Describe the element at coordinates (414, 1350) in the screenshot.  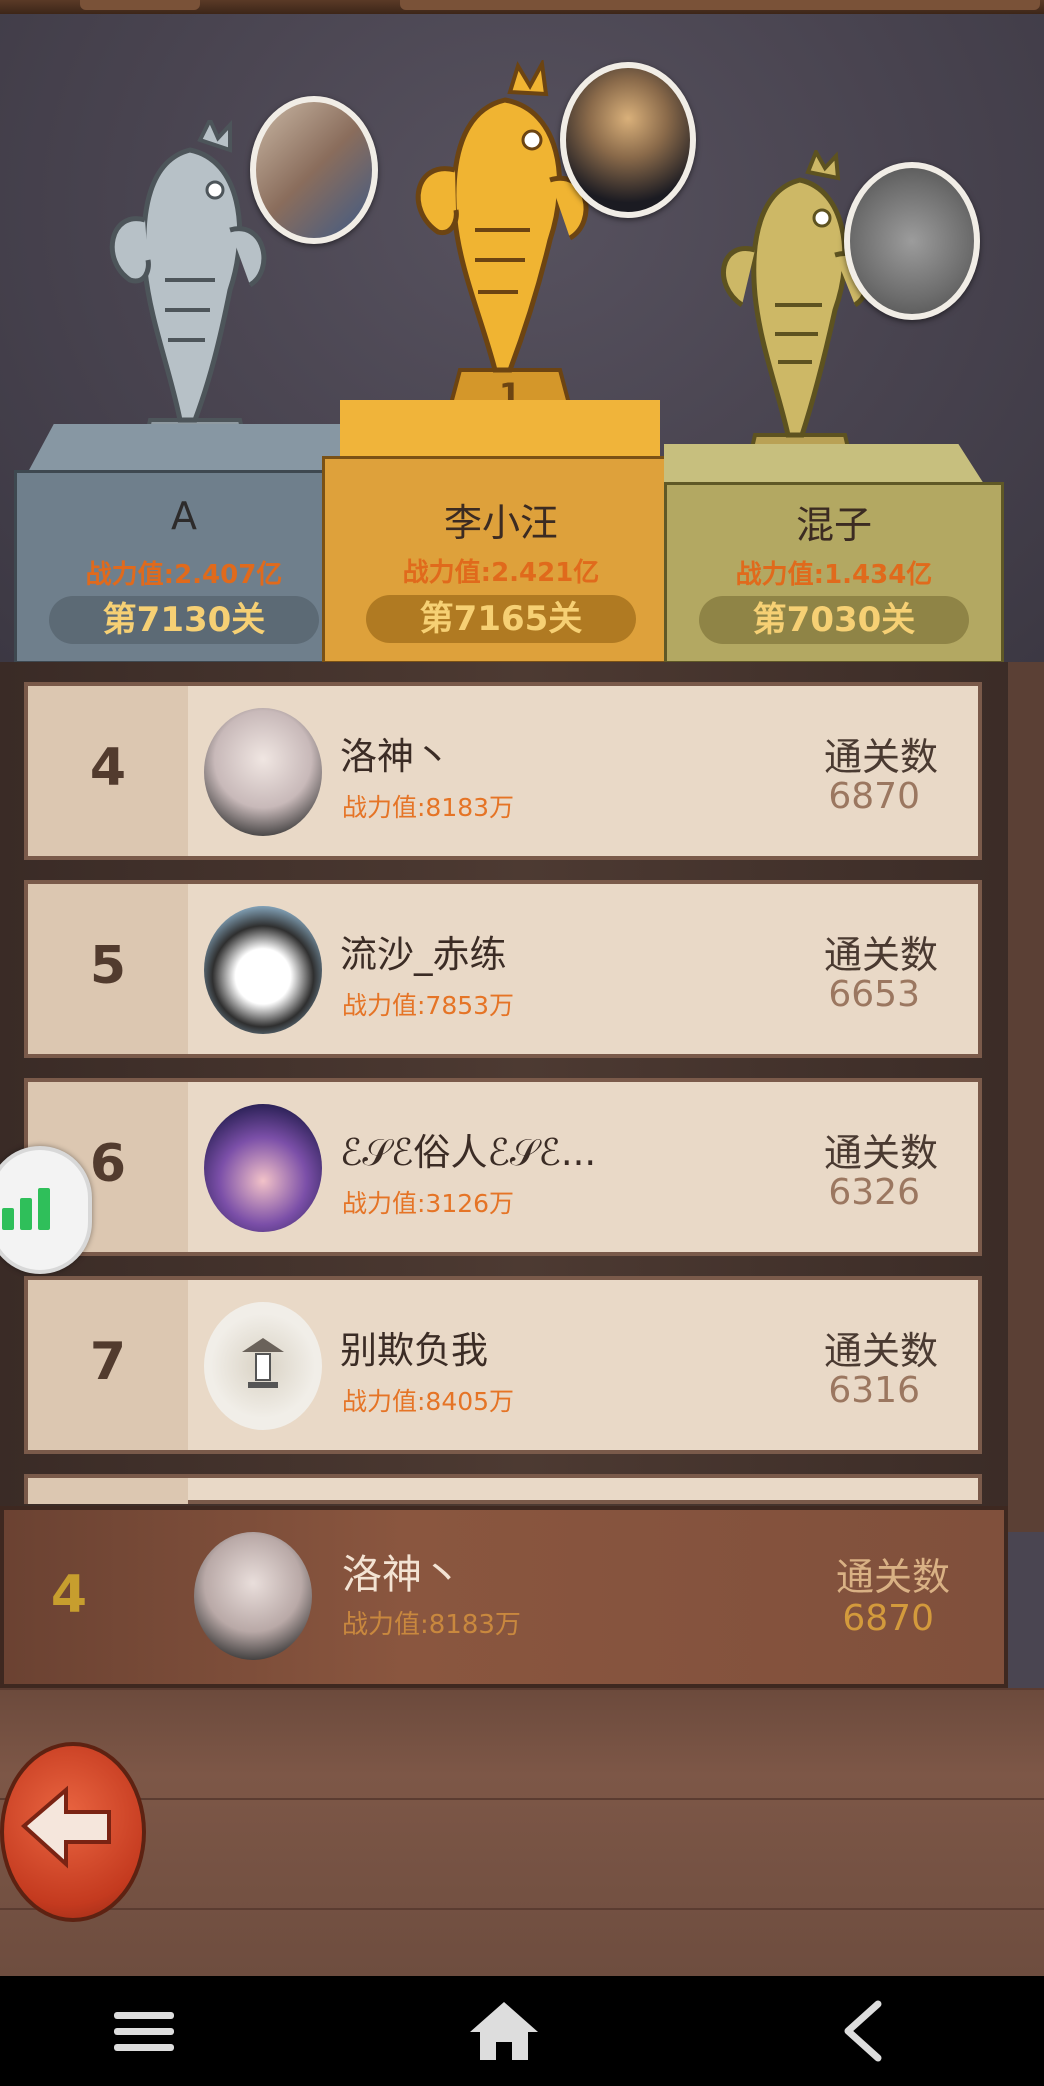
I see `player-name: 别欺负我` at that location.